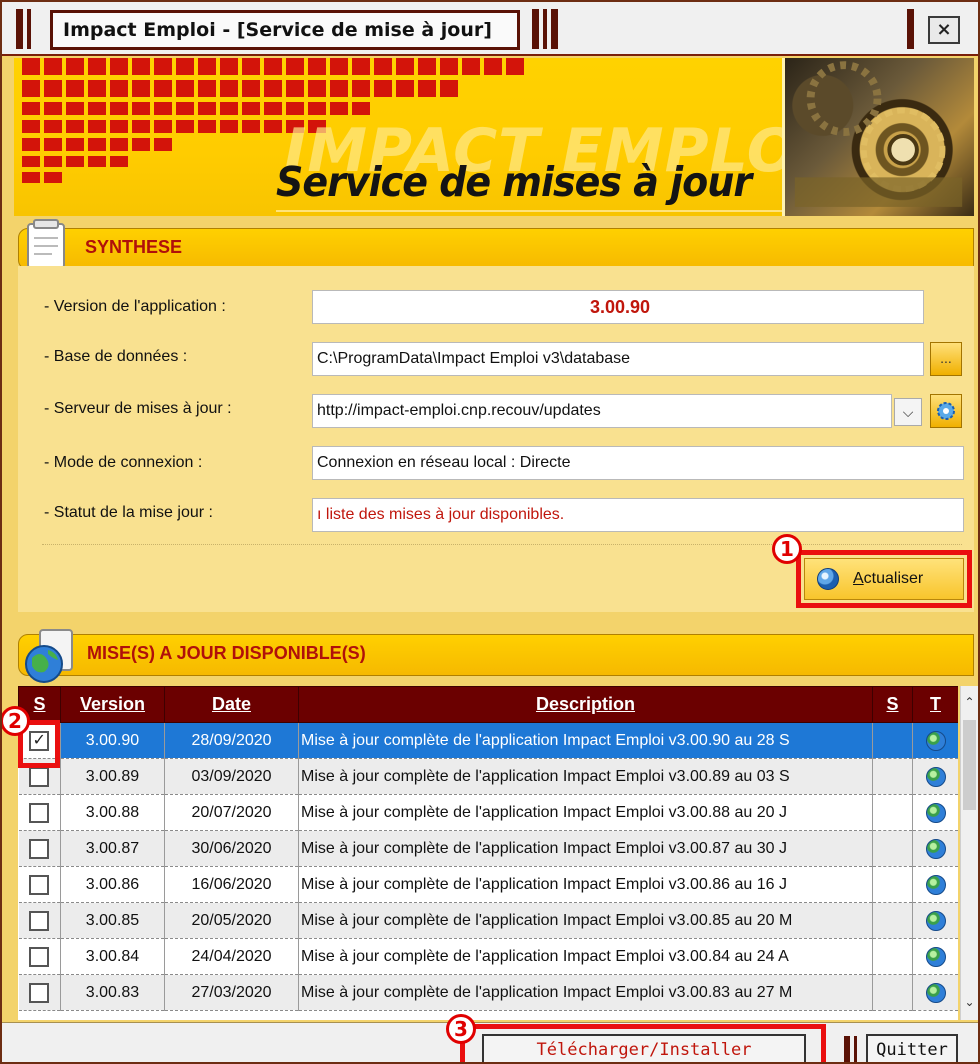 This screenshot has height=1064, width=980. Describe the element at coordinates (226, 653) in the screenshot. I see `updates-title: MISE(S) A JOUR DISPONIBLE(S)` at that location.